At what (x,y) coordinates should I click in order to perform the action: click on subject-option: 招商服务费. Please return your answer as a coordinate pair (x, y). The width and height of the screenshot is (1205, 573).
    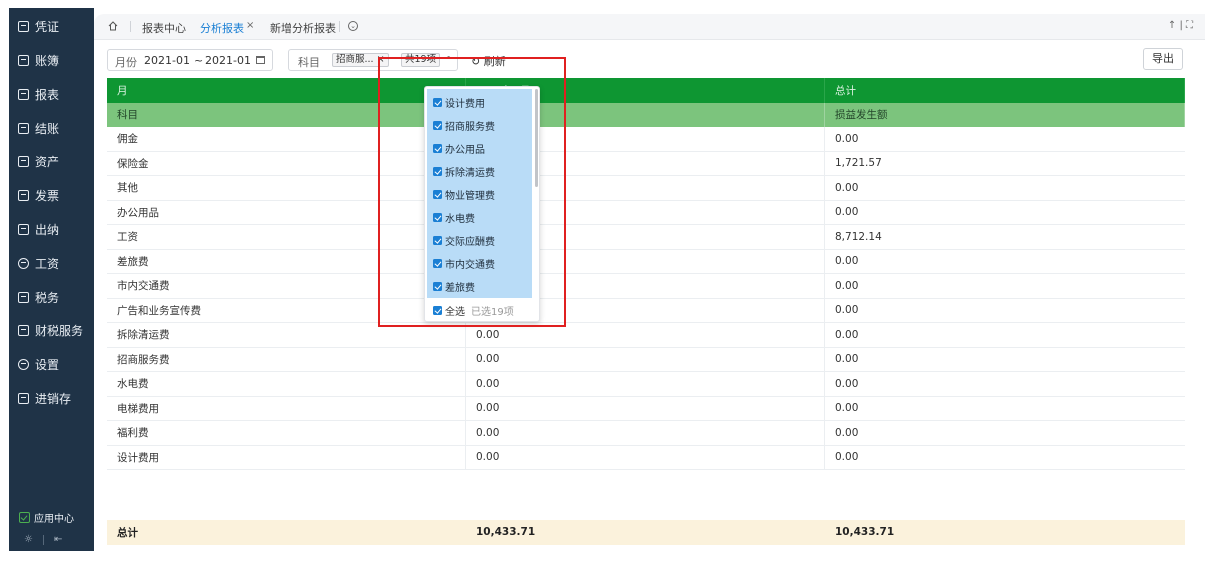
    Looking at the image, I should click on (464, 125).